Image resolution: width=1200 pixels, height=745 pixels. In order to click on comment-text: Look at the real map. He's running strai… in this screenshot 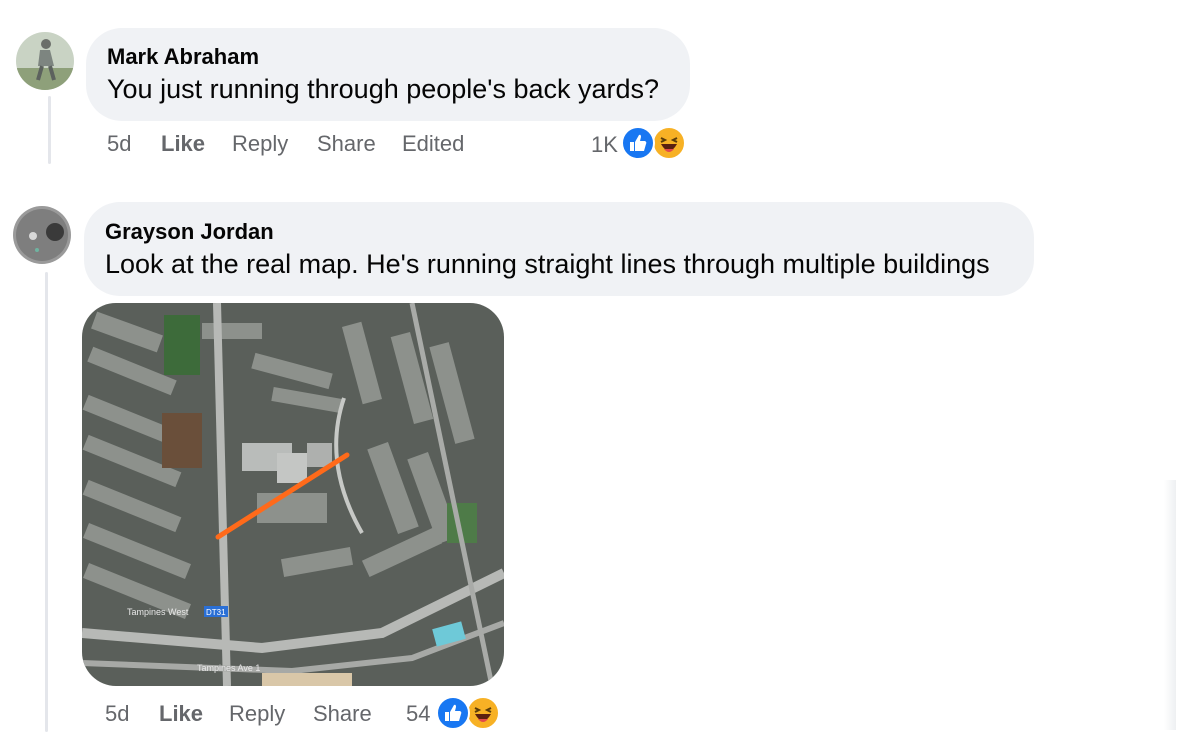, I will do `click(547, 264)`.